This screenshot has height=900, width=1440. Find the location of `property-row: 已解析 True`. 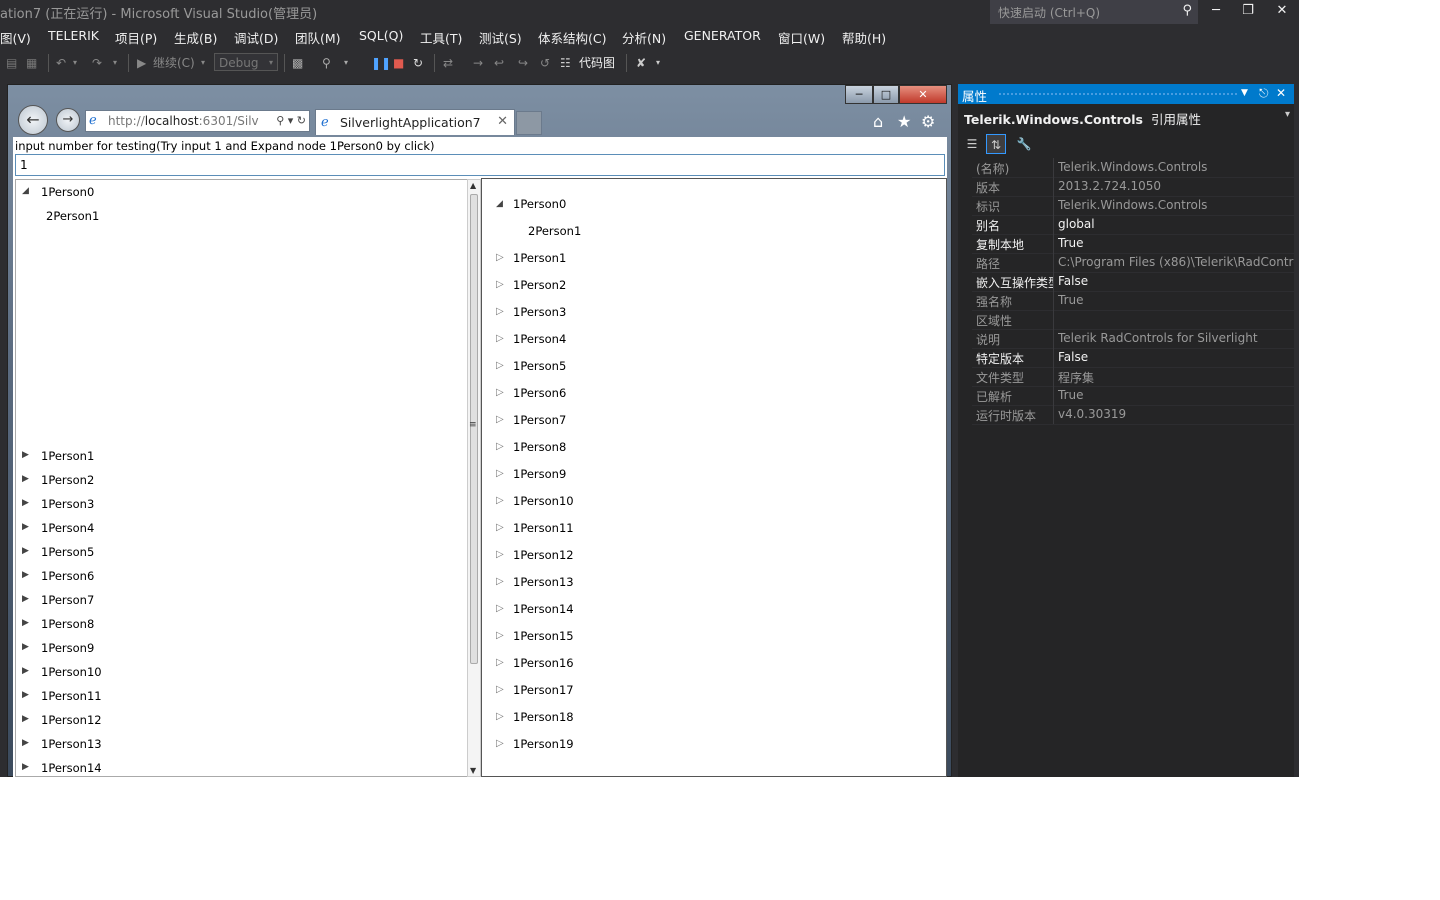

property-row: 已解析 True is located at coordinates (1133, 396).